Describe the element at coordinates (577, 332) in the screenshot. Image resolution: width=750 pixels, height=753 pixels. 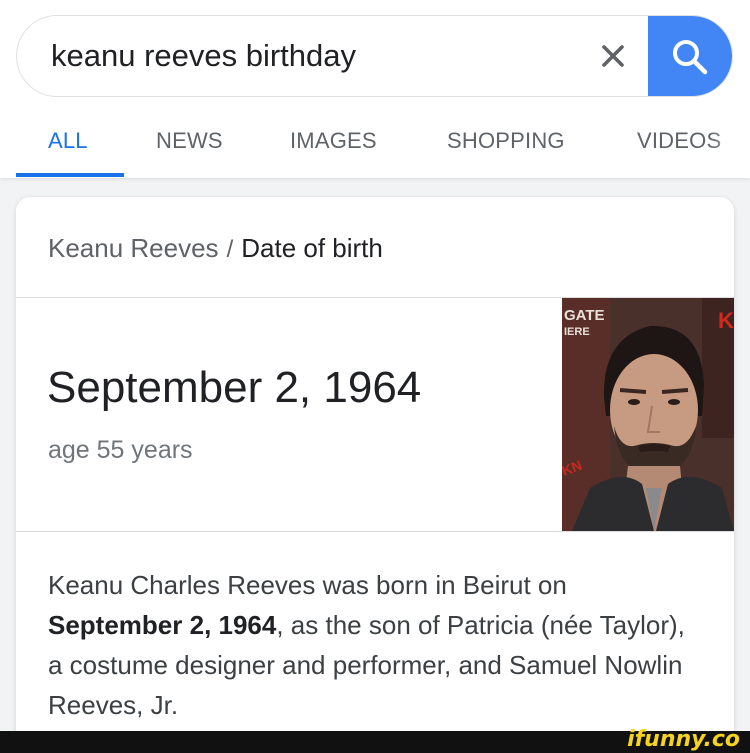
I see `photo-sign-bottom: IERE` at that location.